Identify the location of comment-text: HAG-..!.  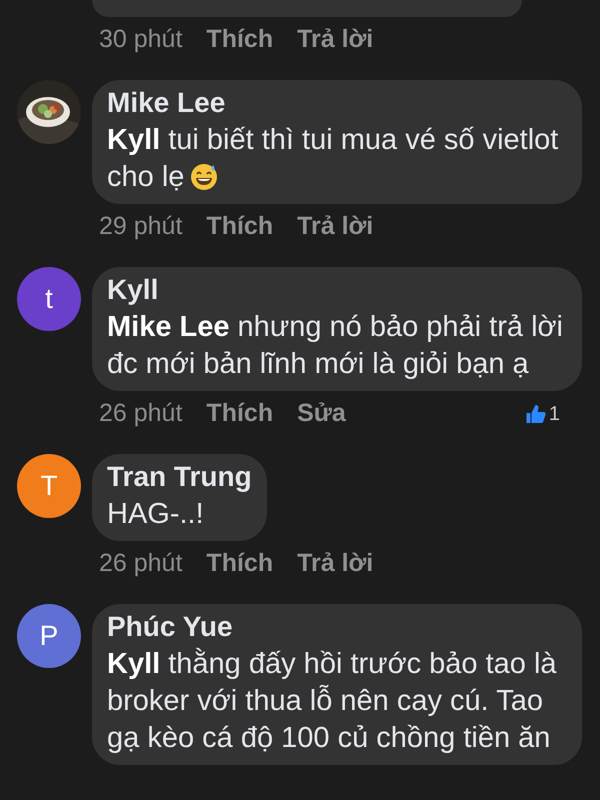
(156, 514).